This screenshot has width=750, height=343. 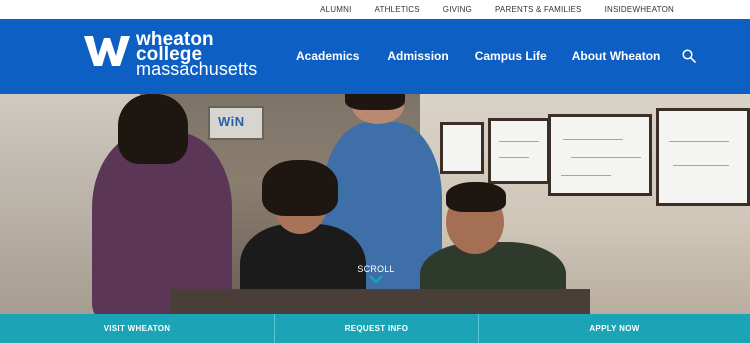 I want to click on utility-link-alumni: ALUMNI, so click(x=335, y=9).